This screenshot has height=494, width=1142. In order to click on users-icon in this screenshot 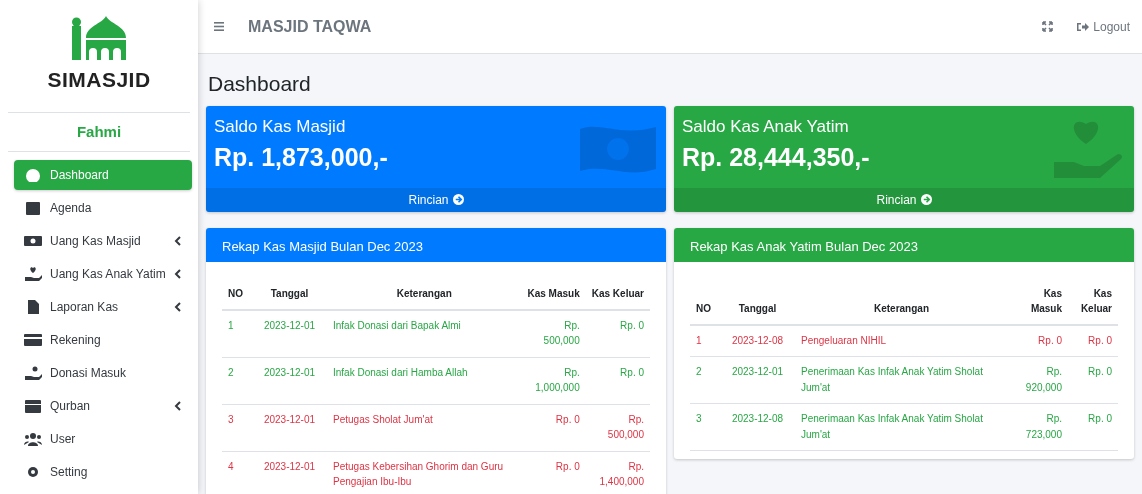, I will do `click(33, 439)`.